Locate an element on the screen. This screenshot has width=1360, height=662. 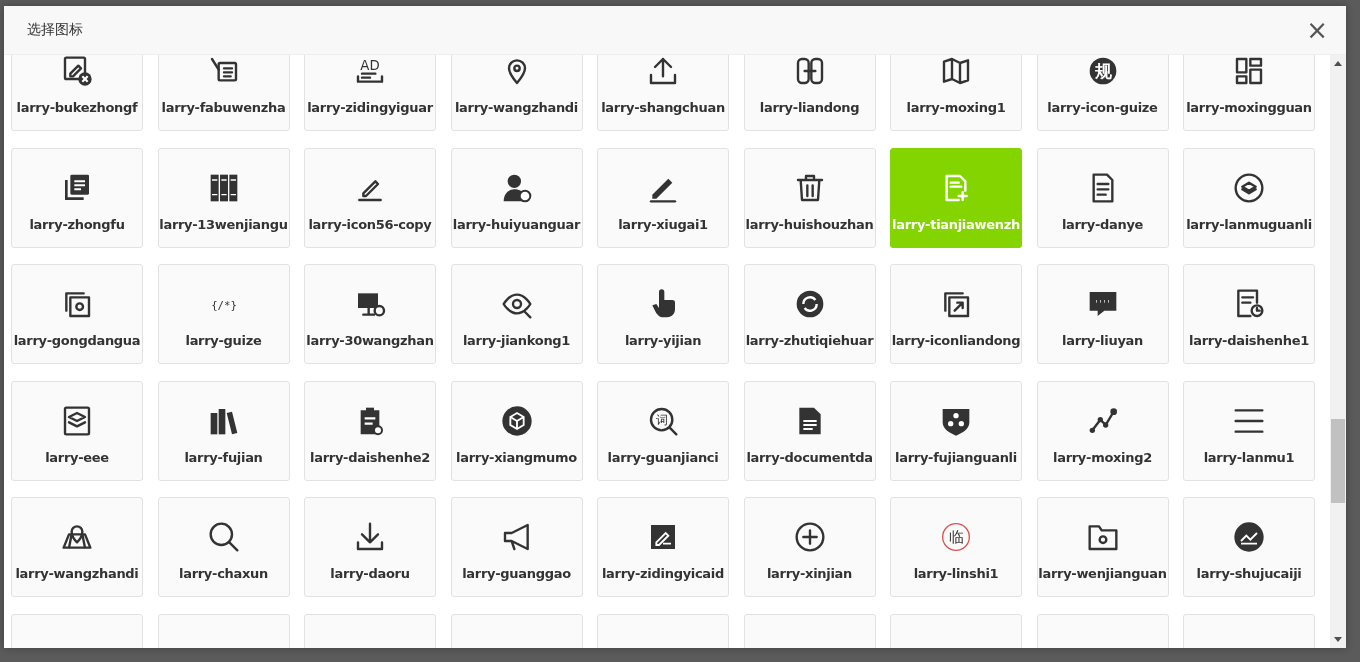
icon-option: larry-shujucaiji is located at coordinates (1249, 547).